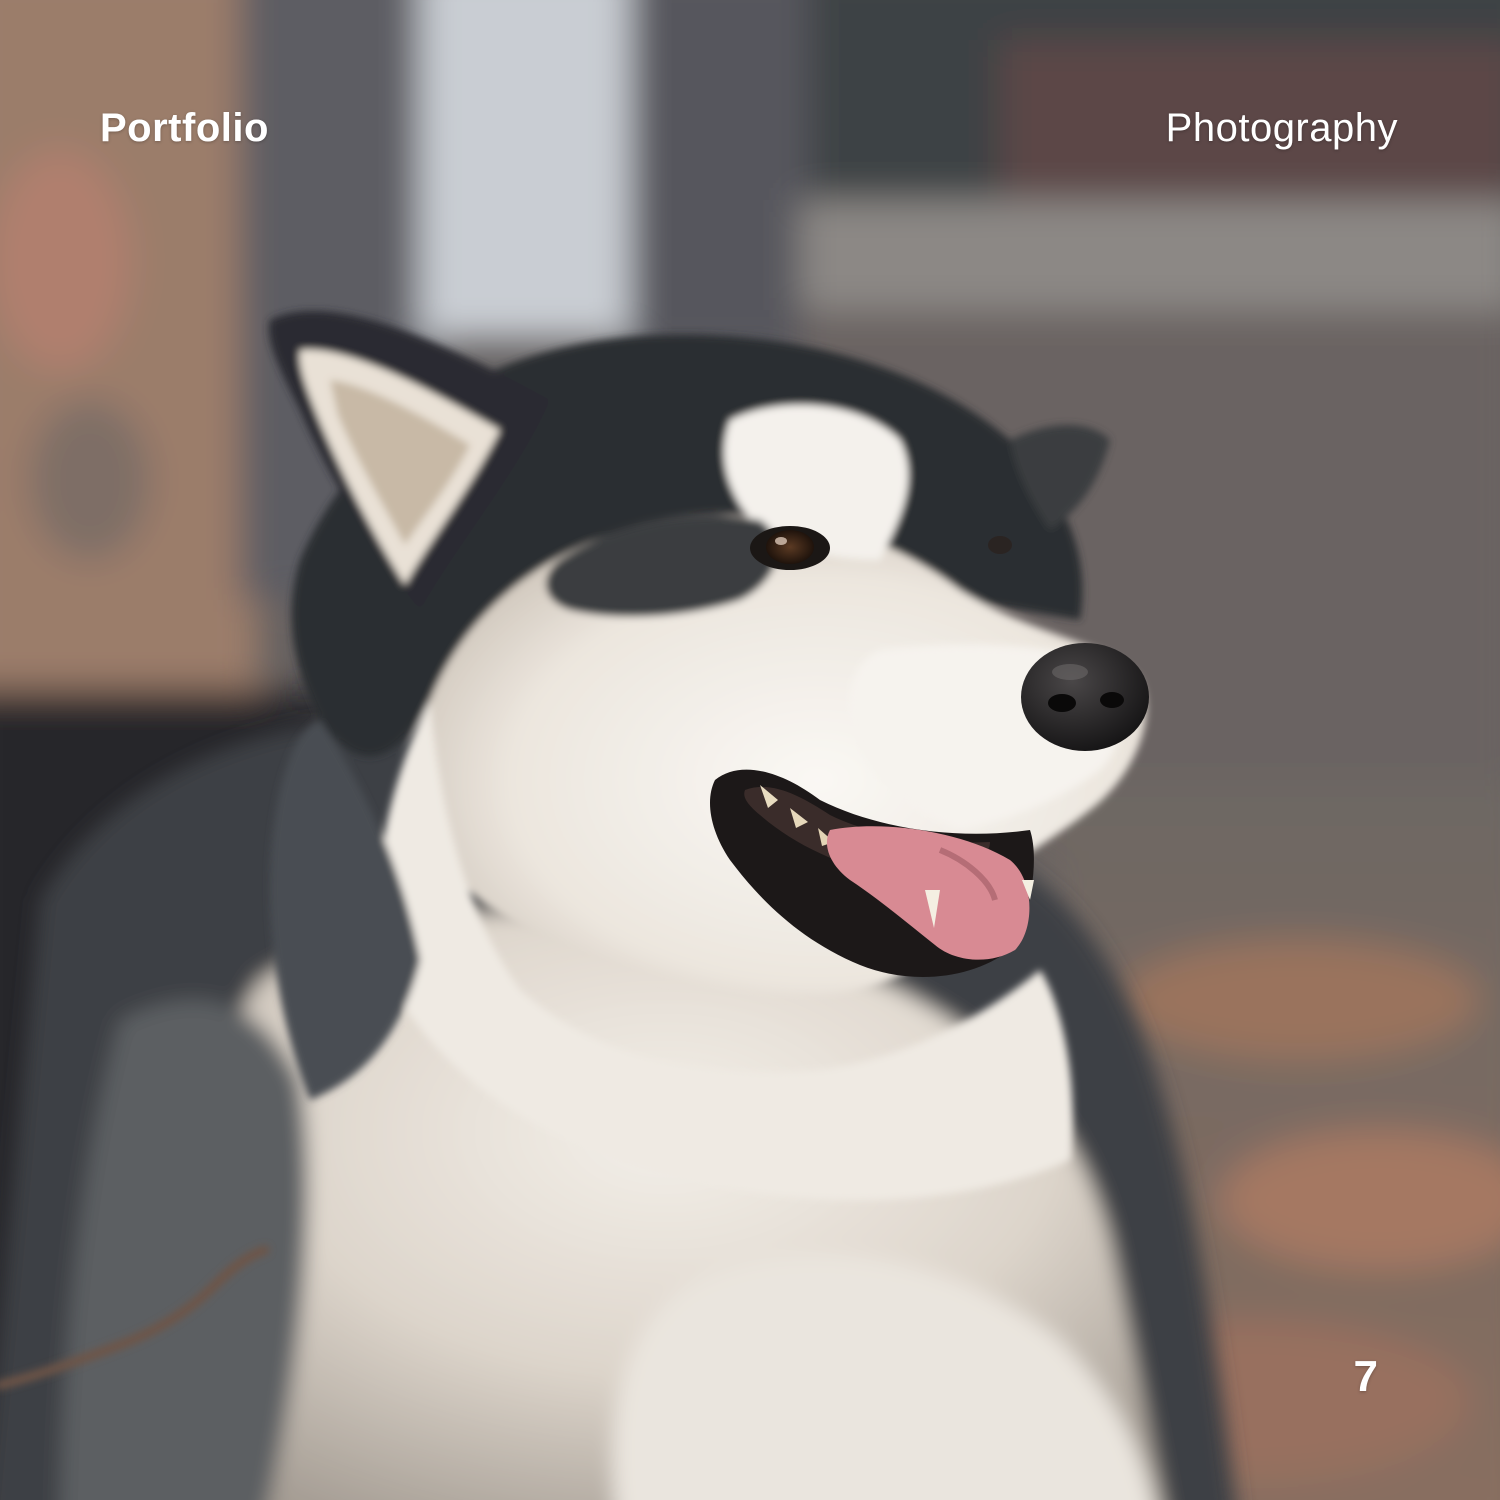 This screenshot has width=1500, height=1500. Describe the element at coordinates (1365, 1376) in the screenshot. I see `page-number: 7` at that location.